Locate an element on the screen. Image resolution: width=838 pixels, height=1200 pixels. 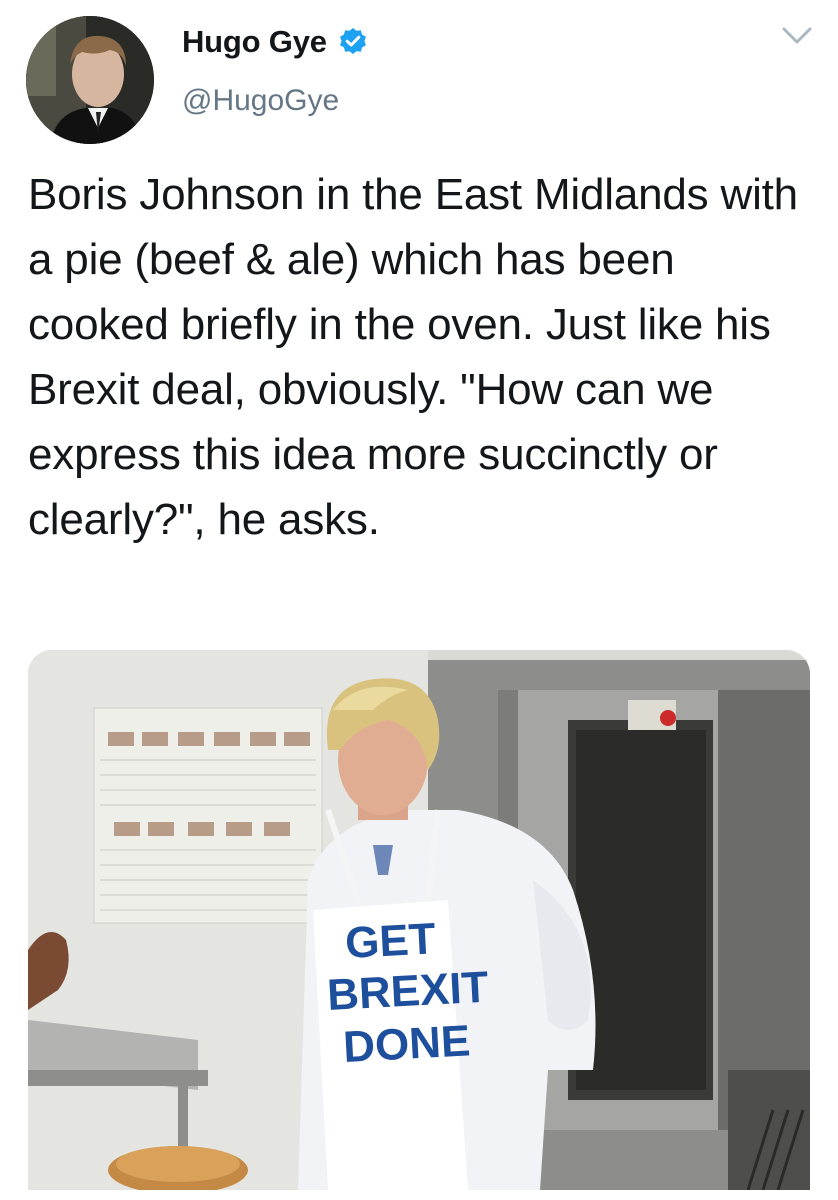
apron-text-line-3: DONE is located at coordinates (407, 1044).